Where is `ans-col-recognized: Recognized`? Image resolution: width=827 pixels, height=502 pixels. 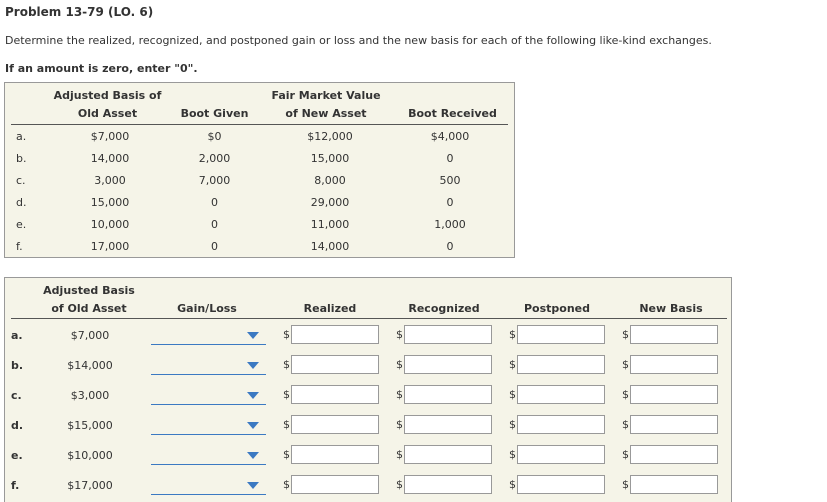 ans-col-recognized: Recognized is located at coordinates (444, 308).